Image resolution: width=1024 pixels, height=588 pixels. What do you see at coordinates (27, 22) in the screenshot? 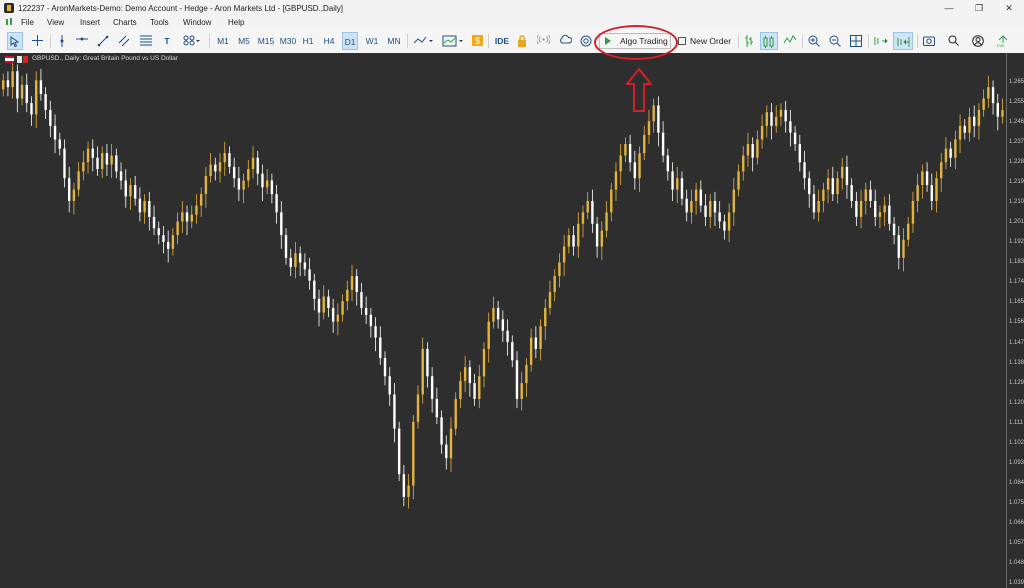
I see `menu-file: File` at bounding box center [27, 22].